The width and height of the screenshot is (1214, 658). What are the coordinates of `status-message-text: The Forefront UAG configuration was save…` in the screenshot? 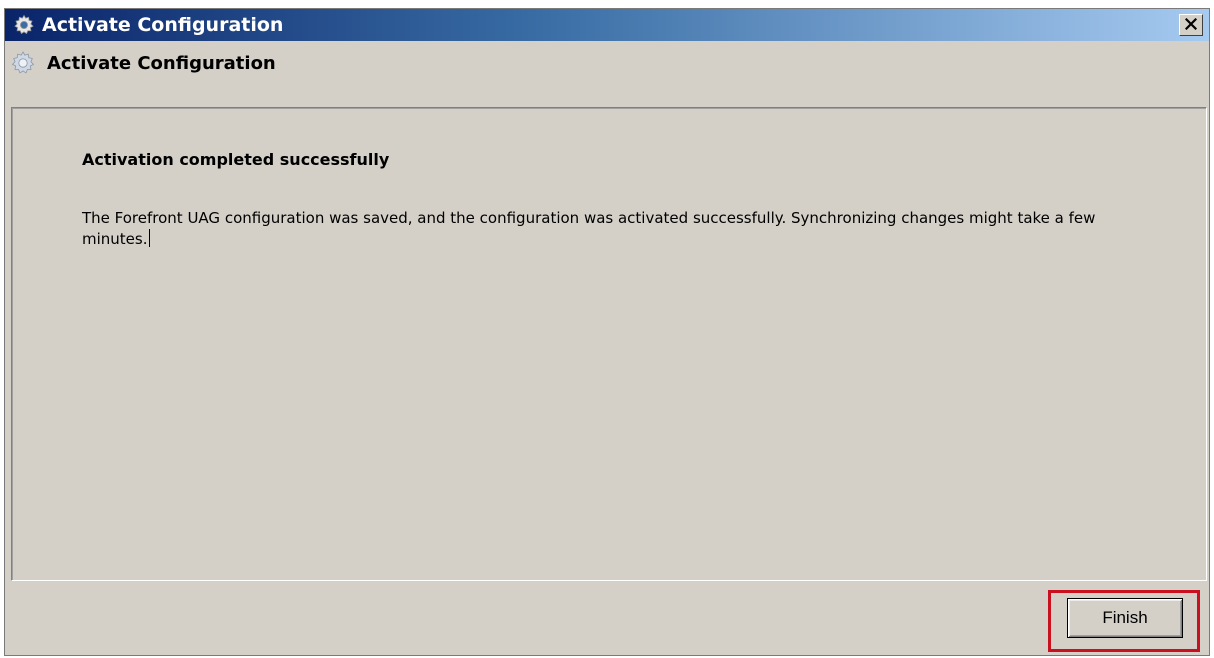 It's located at (589, 228).